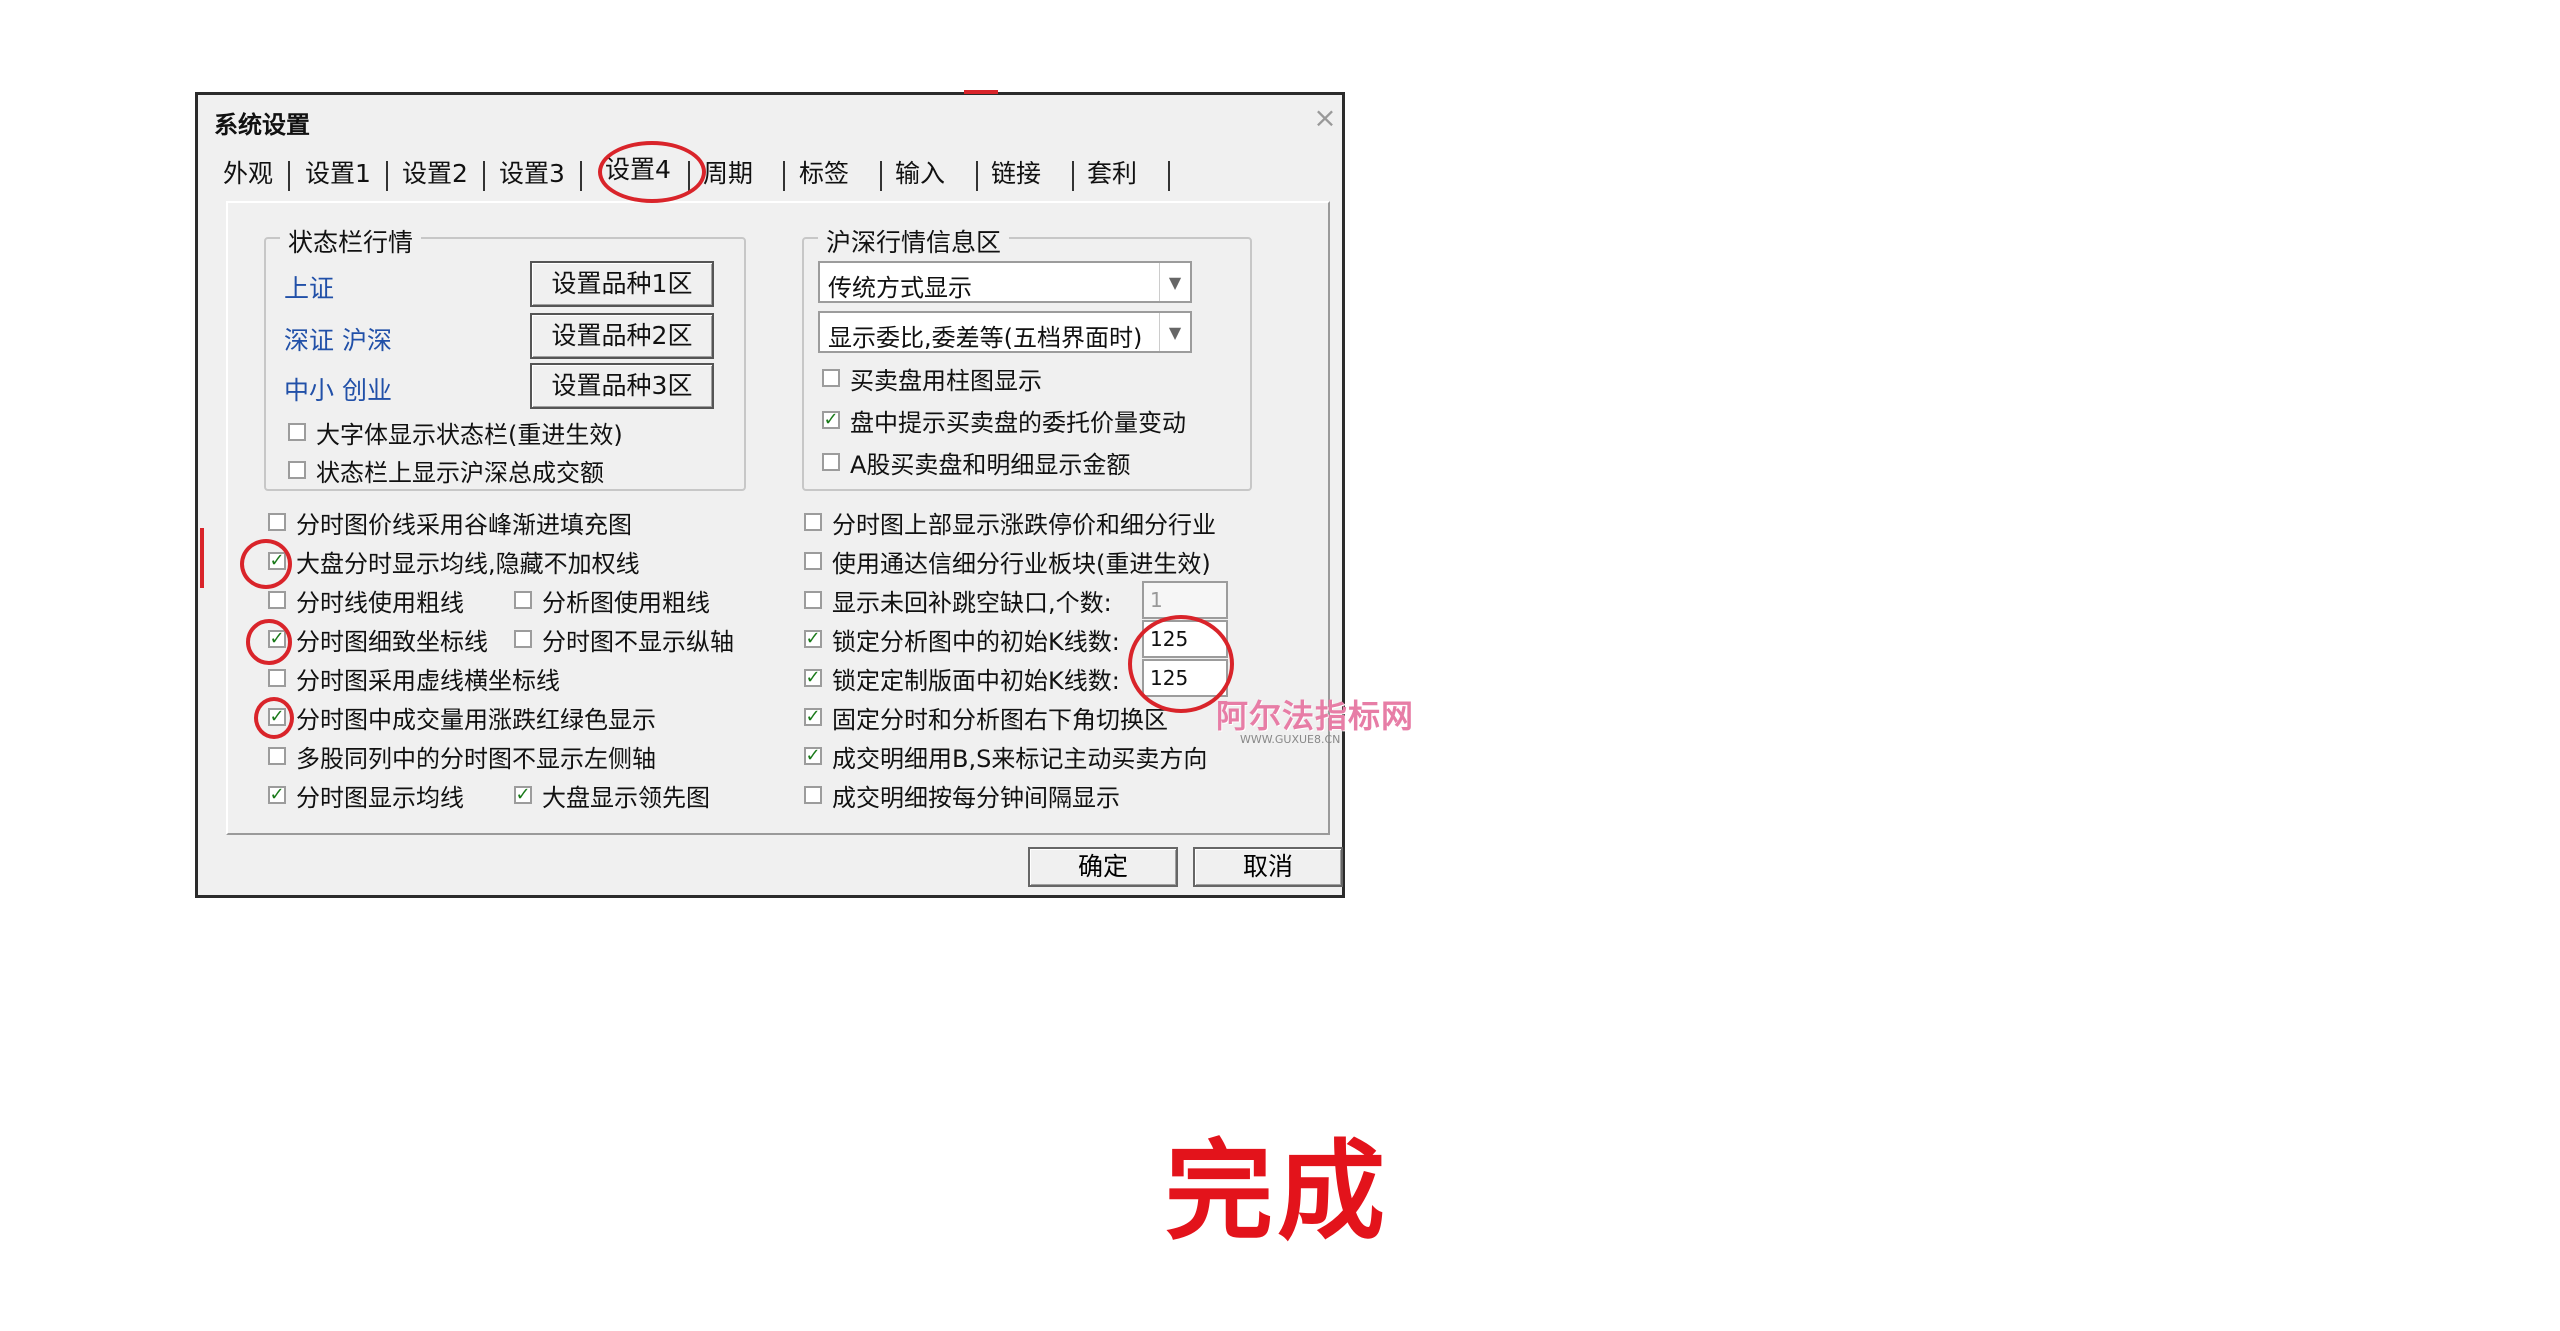 The image size is (2560, 1331). Describe the element at coordinates (1005, 282) in the screenshot. I see `display-mode-select: 传统方式显示 ▼` at that location.